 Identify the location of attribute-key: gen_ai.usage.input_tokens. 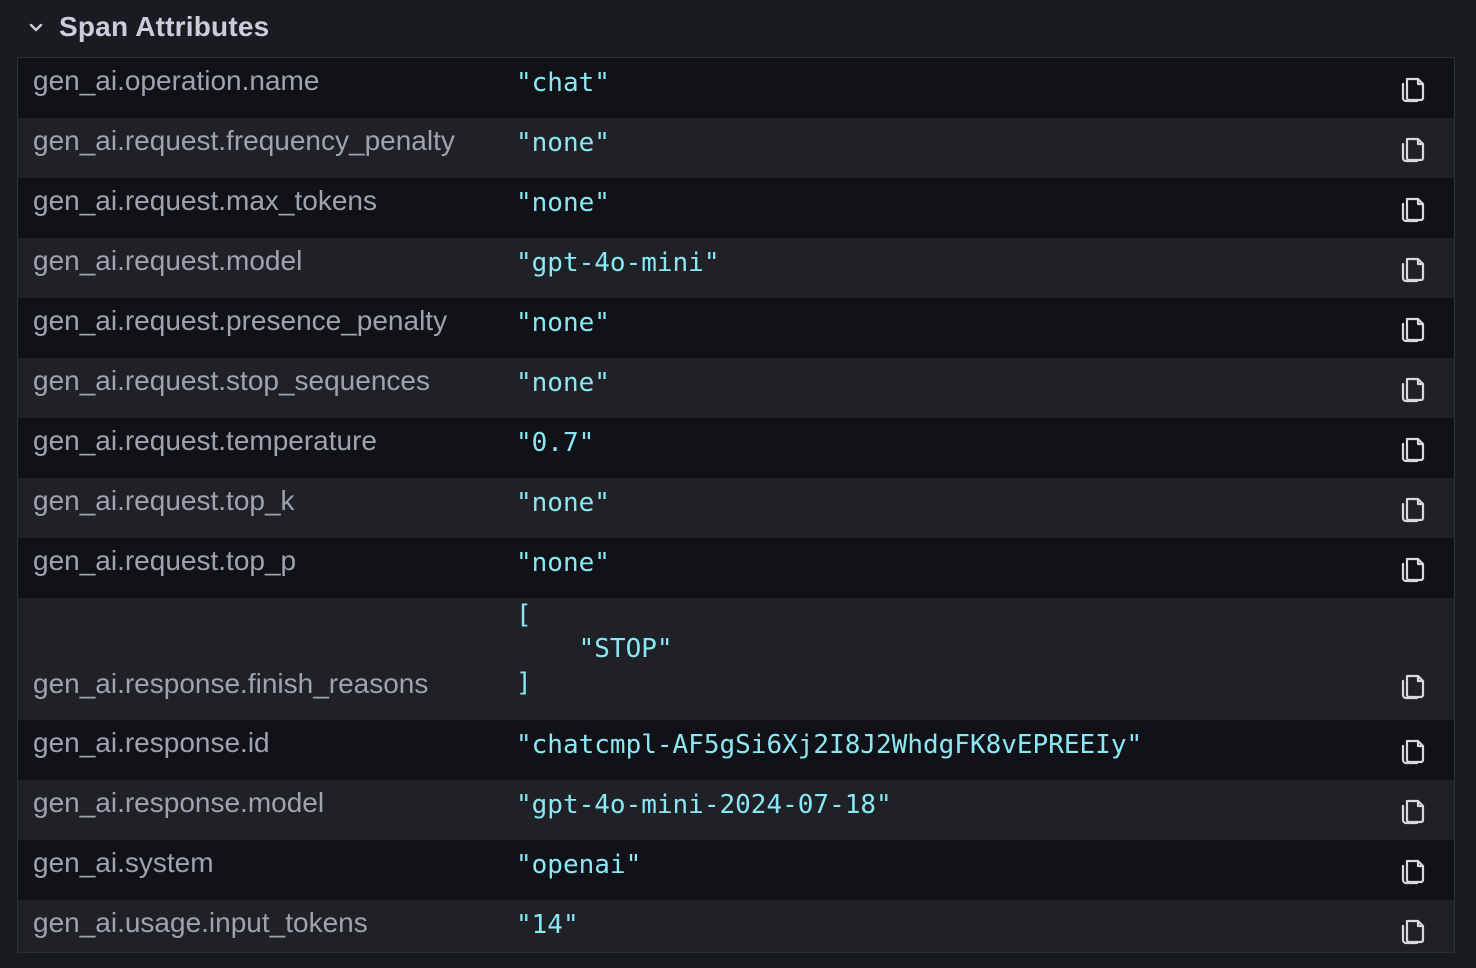
(200, 922).